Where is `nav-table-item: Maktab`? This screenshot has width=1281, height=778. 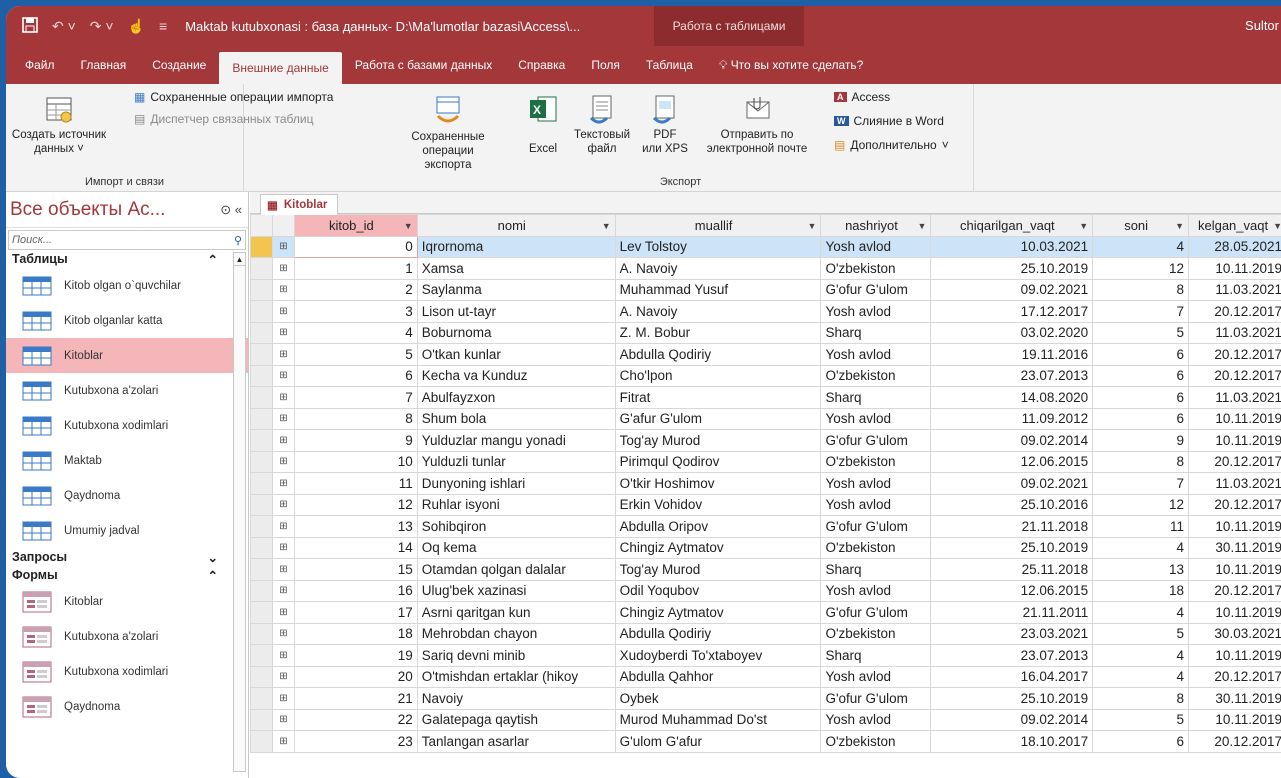
nav-table-item: Maktab is located at coordinates (127, 460).